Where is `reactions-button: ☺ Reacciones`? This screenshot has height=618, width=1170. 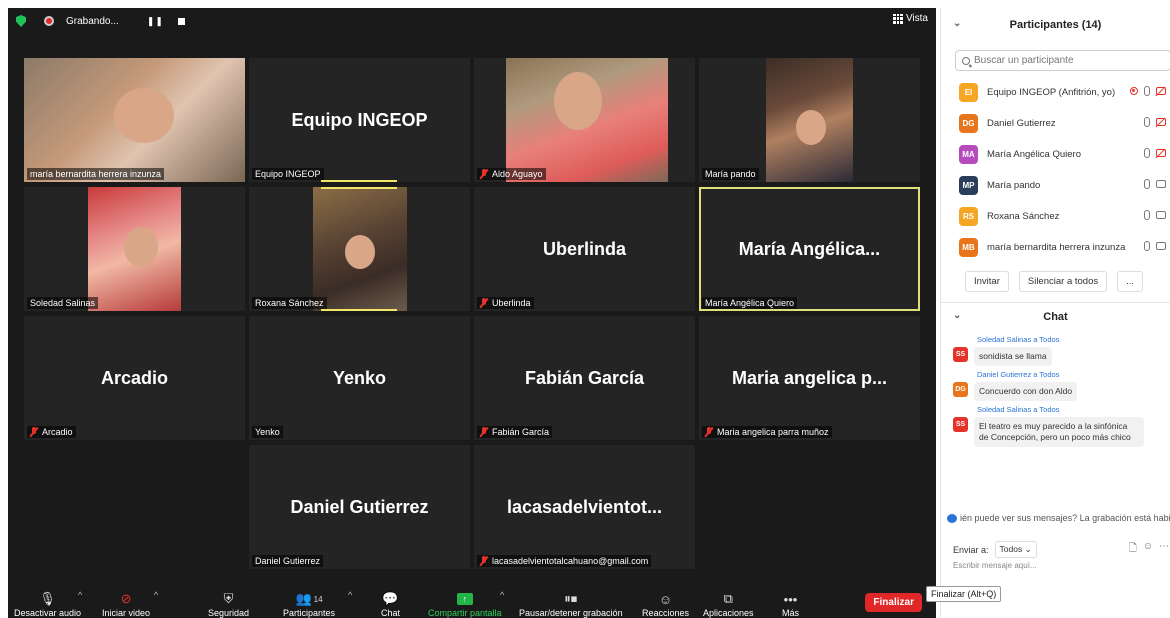 reactions-button: ☺ Reacciones is located at coordinates (665, 605).